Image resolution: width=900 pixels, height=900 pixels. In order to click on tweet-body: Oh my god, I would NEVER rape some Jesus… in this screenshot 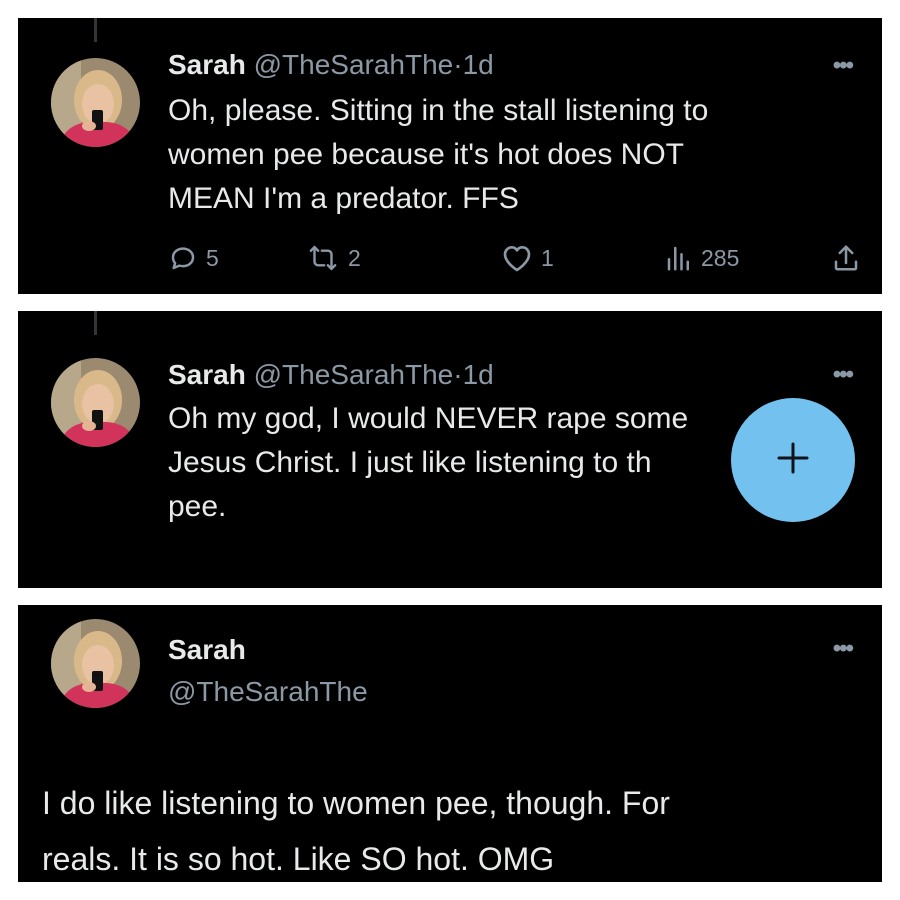, I will do `click(428, 463)`.